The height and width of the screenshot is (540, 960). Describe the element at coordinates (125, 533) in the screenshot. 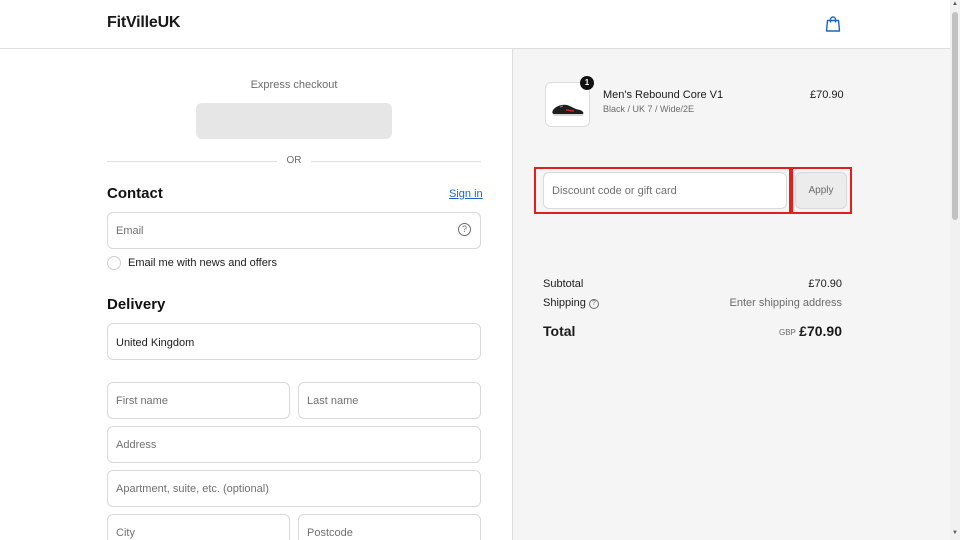

I see `city-placeholder: City` at that location.